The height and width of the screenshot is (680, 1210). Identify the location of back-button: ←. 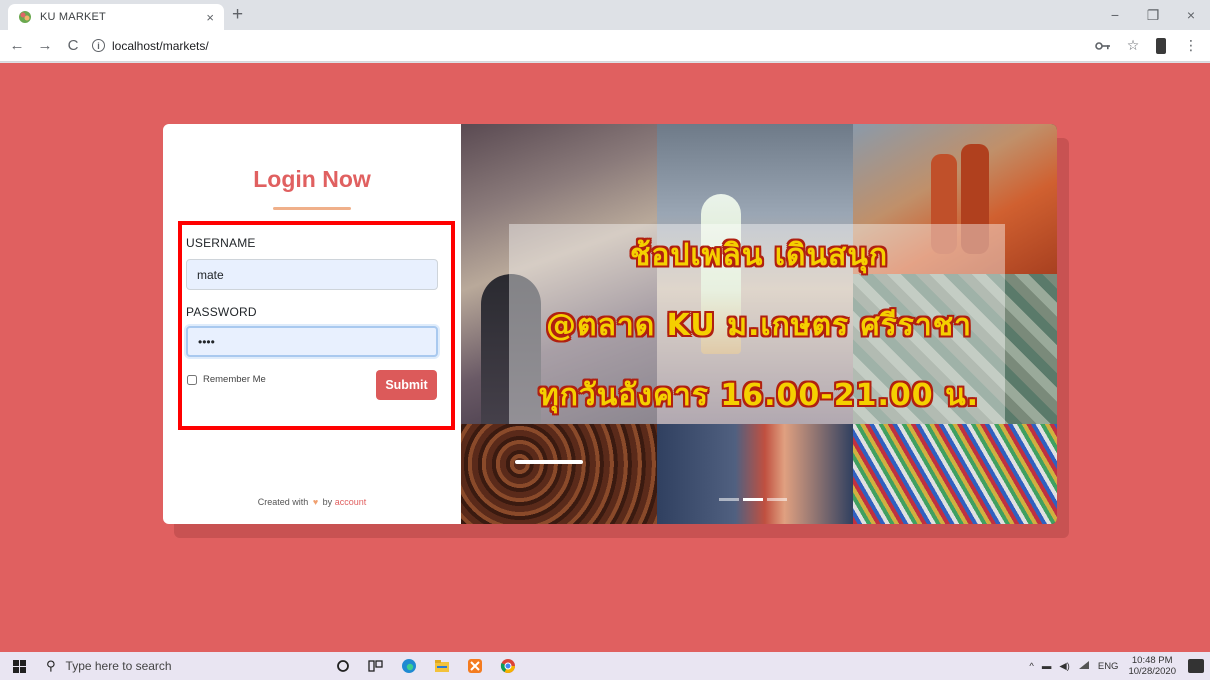
(17, 45).